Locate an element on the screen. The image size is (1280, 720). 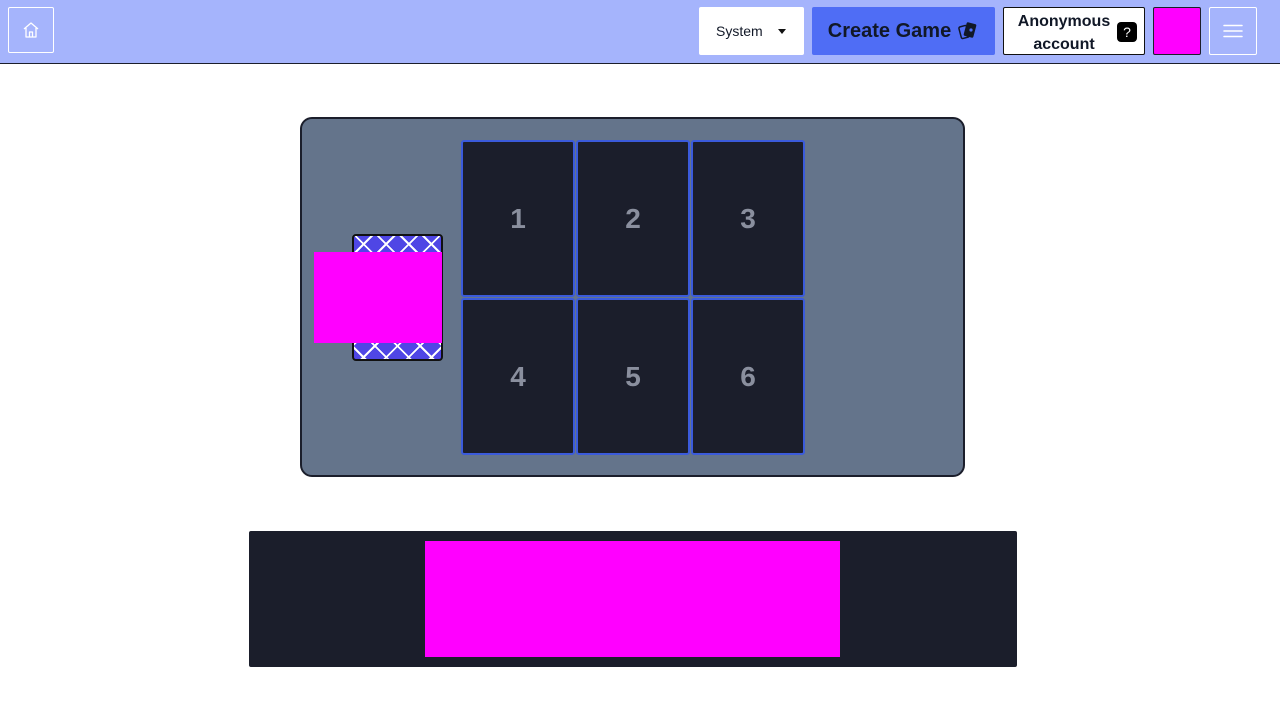
slot-number: 3 is located at coordinates (748, 218).